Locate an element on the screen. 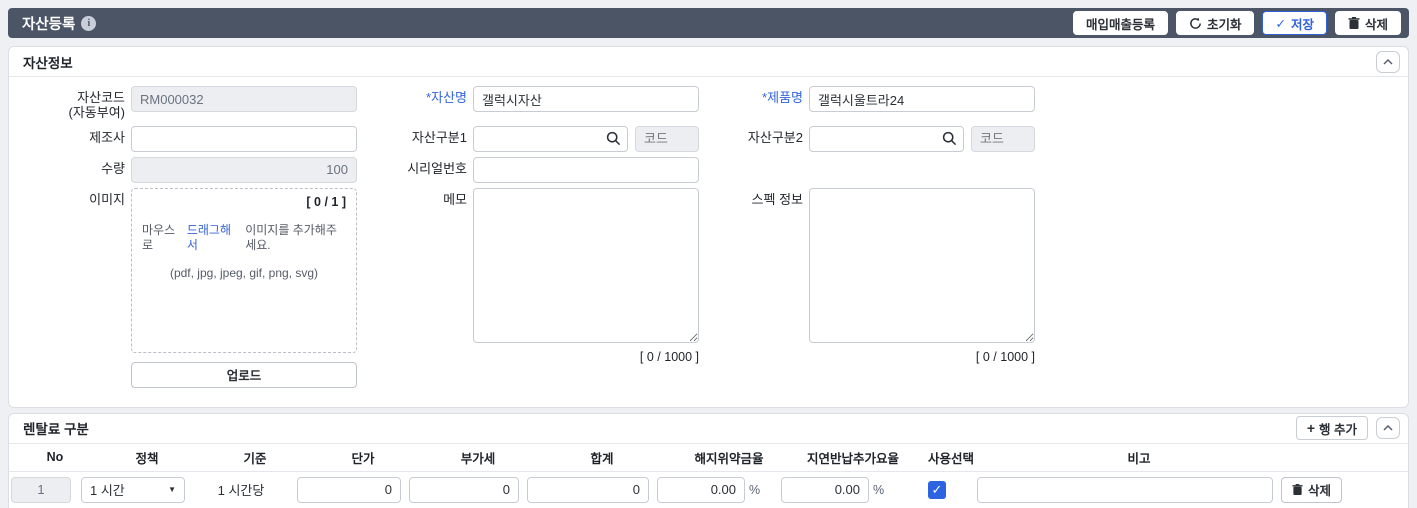  image-label: 이미지 is located at coordinates (107, 199).